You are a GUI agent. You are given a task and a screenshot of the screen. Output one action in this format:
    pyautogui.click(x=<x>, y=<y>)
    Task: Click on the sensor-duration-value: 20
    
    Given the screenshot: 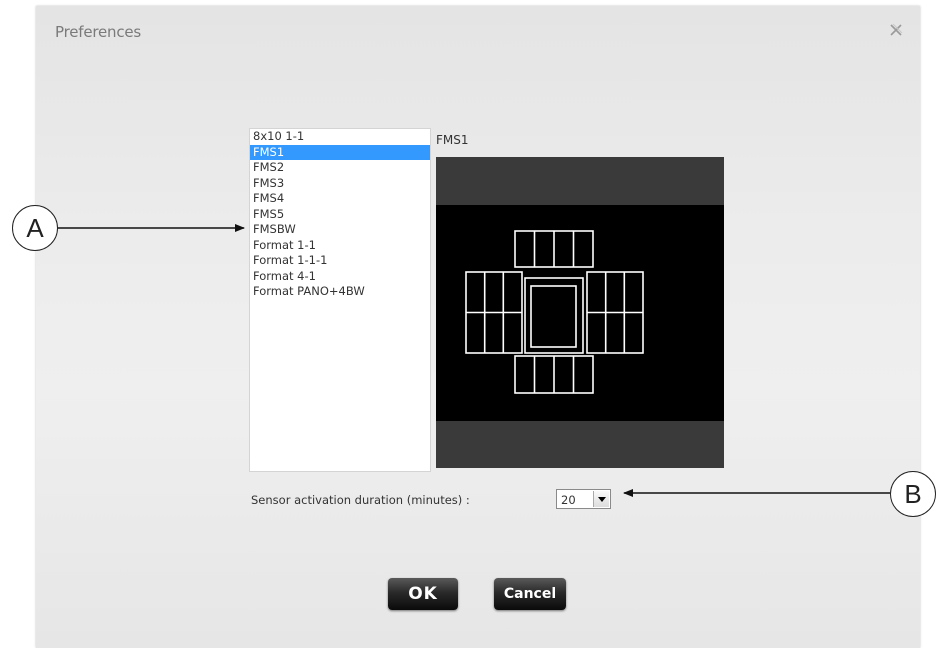 What is the action you would take?
    pyautogui.click(x=568, y=500)
    